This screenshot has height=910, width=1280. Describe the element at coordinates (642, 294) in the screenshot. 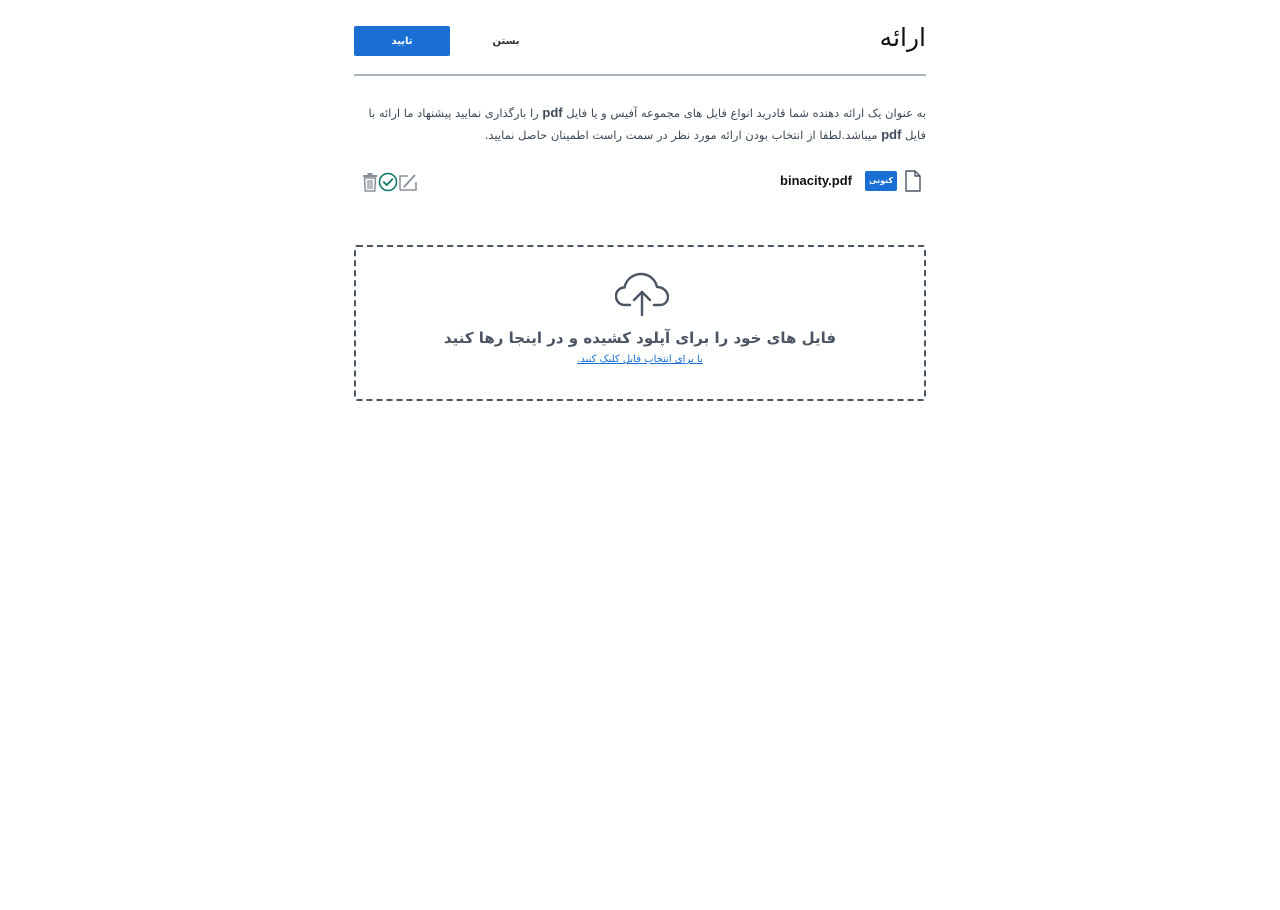

I see `cloud-upload-icon` at that location.